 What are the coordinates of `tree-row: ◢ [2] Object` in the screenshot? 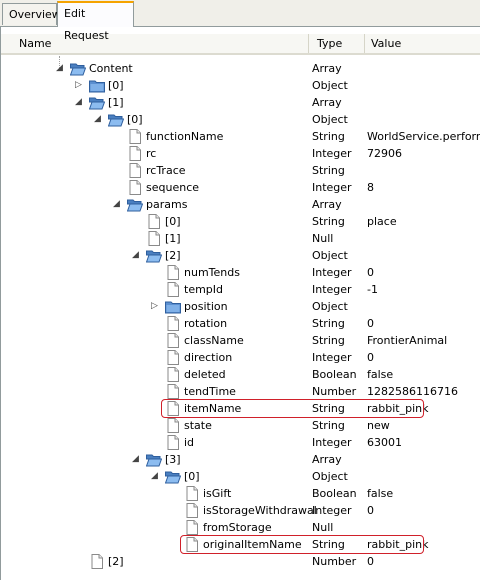 It's located at (240, 255).